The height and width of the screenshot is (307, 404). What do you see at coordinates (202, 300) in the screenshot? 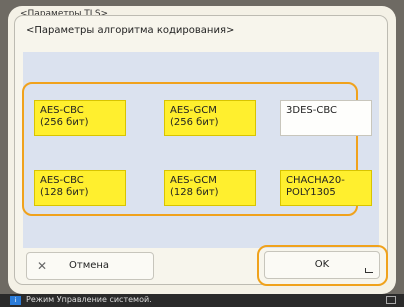
I see `status-bar: i Режим Управление системой.` at bounding box center [202, 300].